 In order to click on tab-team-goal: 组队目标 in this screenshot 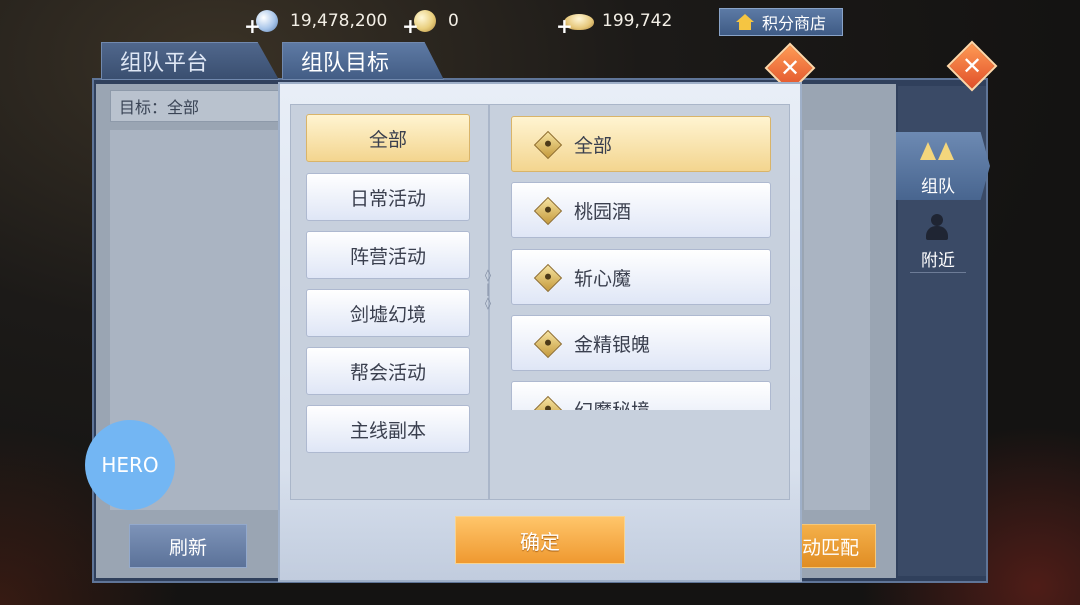, I will do `click(363, 61)`.